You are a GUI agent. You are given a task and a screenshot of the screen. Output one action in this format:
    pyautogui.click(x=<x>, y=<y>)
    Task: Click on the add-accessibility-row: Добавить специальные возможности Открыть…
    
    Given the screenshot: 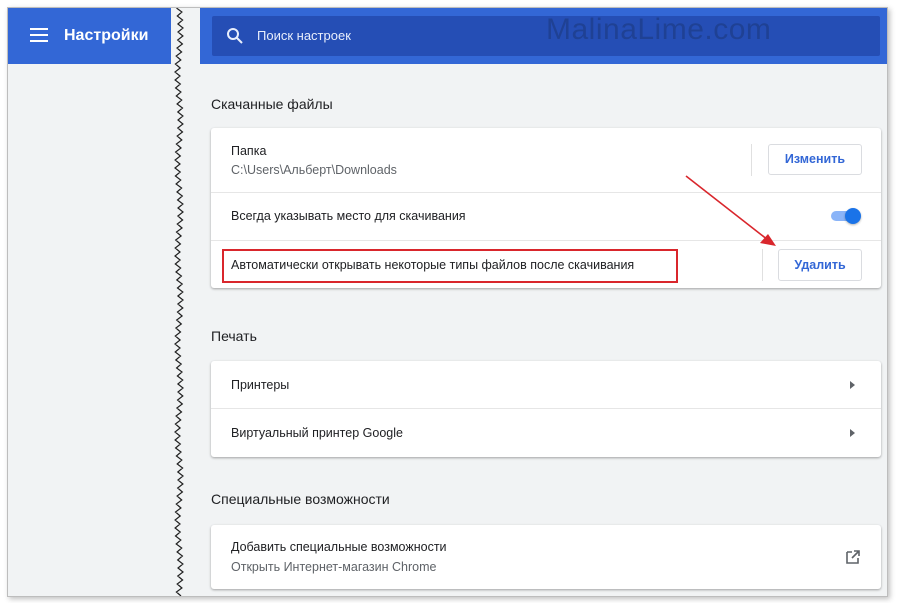 What is the action you would take?
    pyautogui.click(x=546, y=557)
    